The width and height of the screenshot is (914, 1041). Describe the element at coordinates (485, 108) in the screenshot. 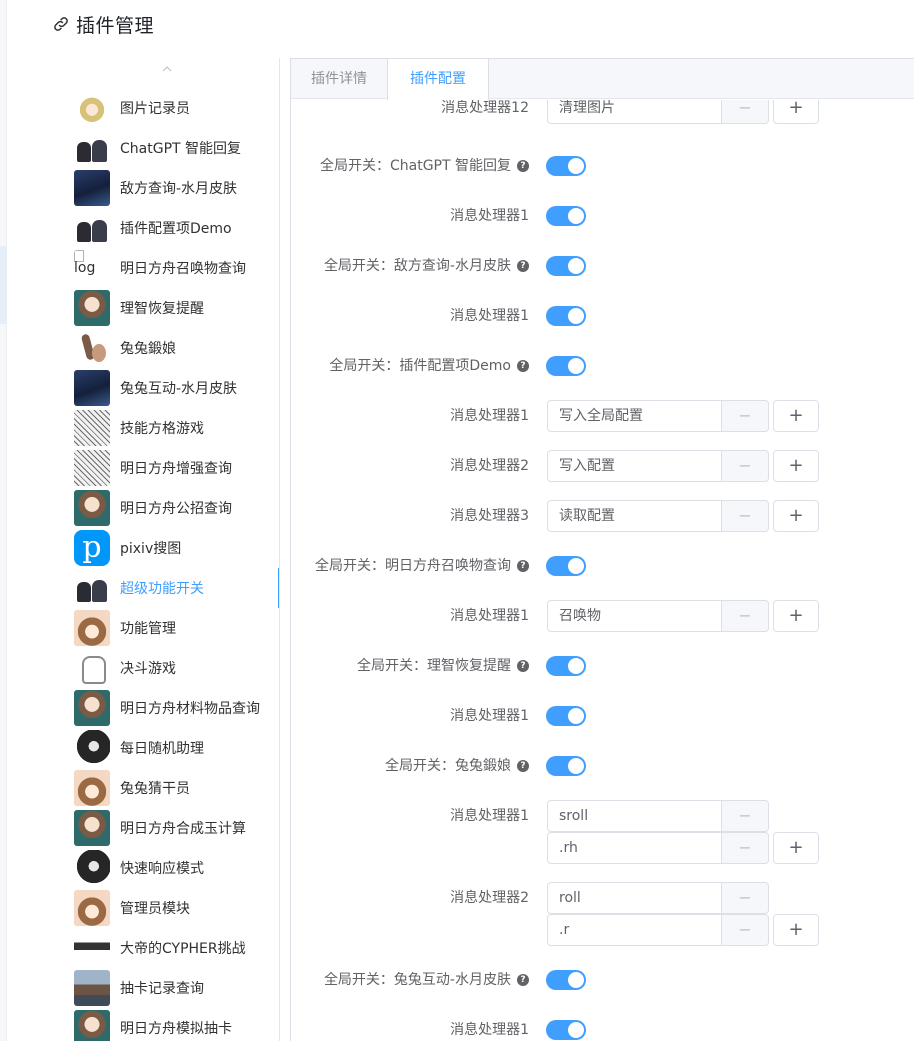

I see `field-label-text: 消息处理器12` at that location.